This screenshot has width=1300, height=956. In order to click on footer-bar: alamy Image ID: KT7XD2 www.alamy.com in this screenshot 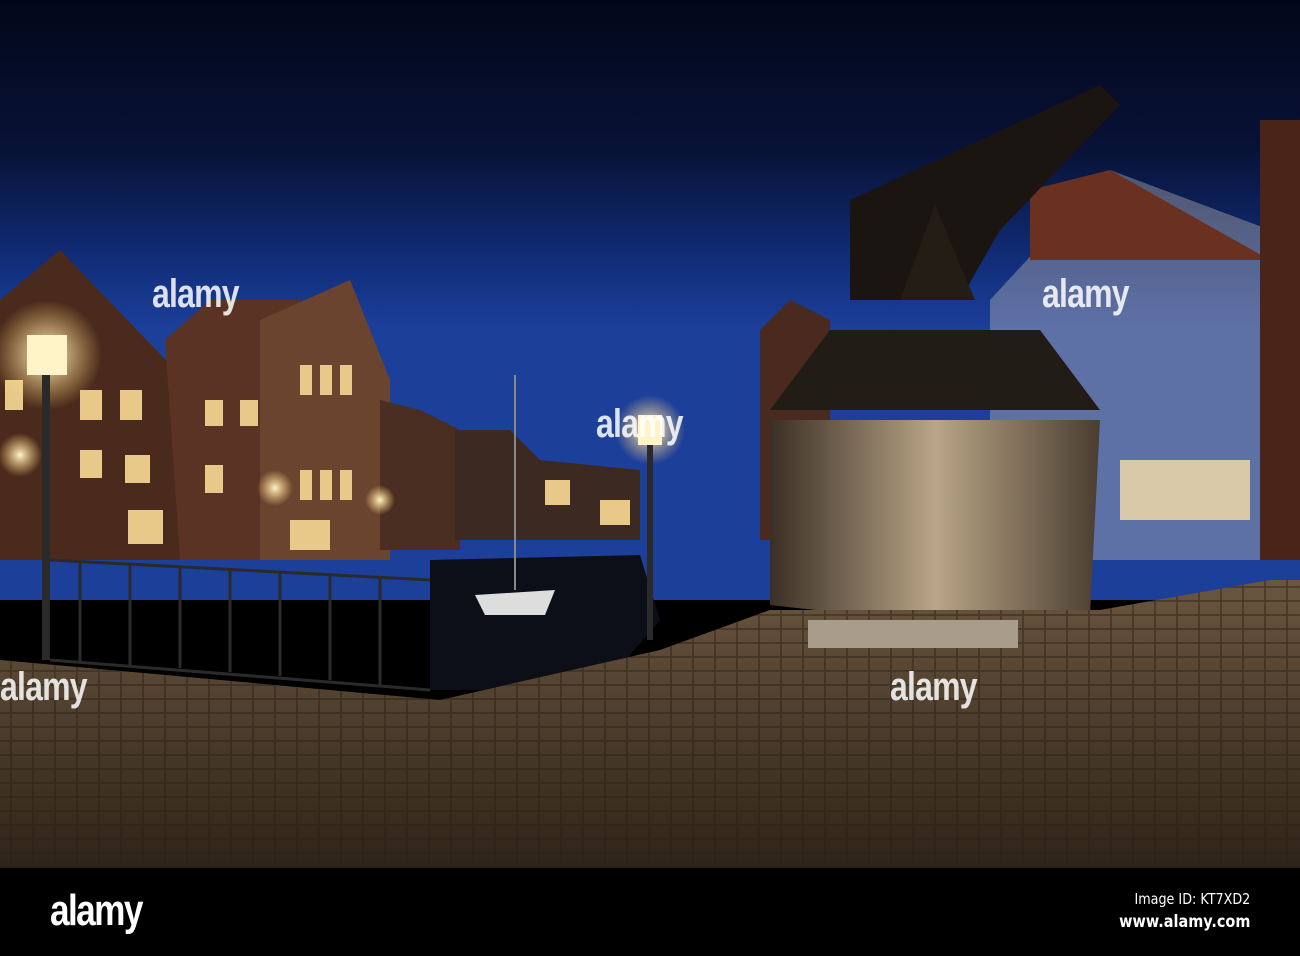, I will do `click(650, 912)`.